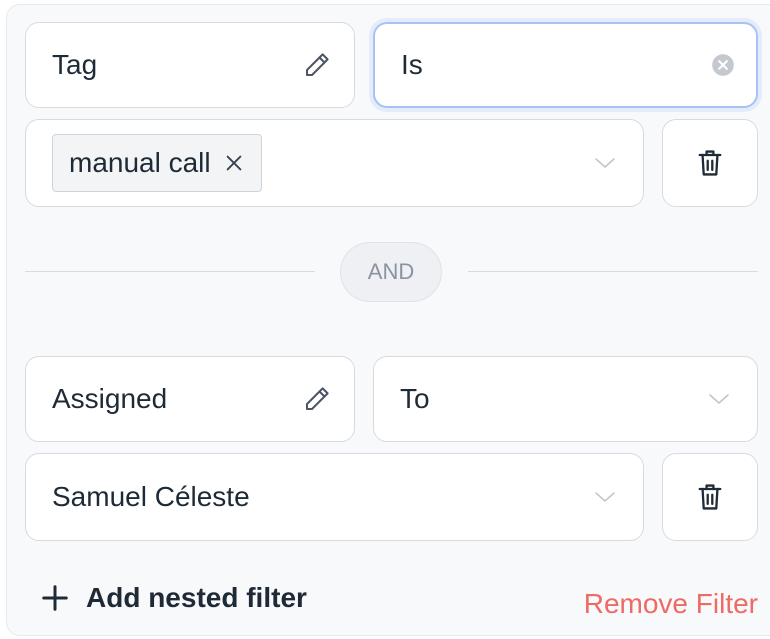  I want to click on add-nested-filter-label: Add nested filter, so click(196, 597).